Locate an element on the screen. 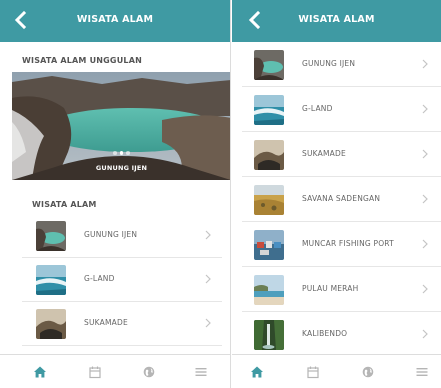 The image size is (441, 388). list-item: PULAU MERAH is located at coordinates (341, 290).